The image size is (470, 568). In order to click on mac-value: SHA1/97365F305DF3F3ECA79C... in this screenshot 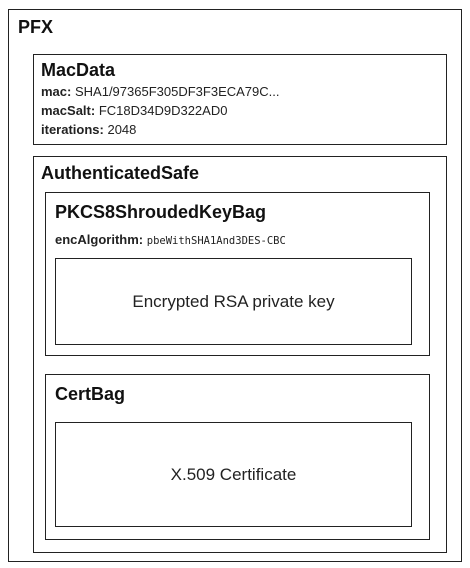, I will do `click(177, 91)`.